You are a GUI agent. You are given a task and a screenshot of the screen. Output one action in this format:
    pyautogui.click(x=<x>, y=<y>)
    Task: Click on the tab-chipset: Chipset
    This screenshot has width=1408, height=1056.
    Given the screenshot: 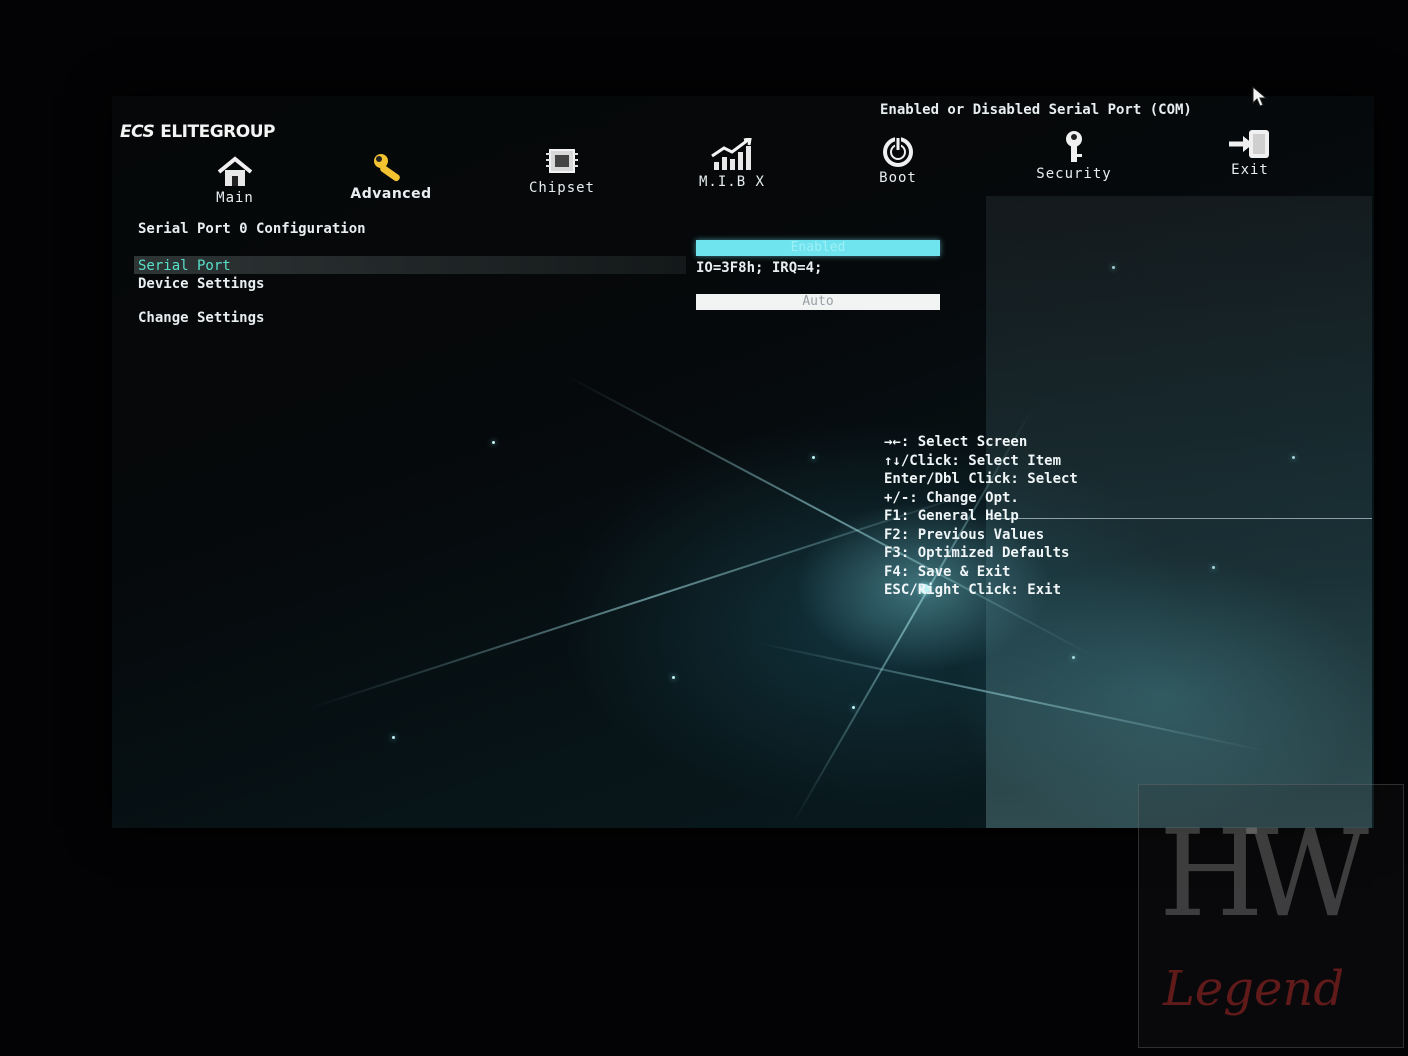 What is the action you would take?
    pyautogui.click(x=562, y=171)
    